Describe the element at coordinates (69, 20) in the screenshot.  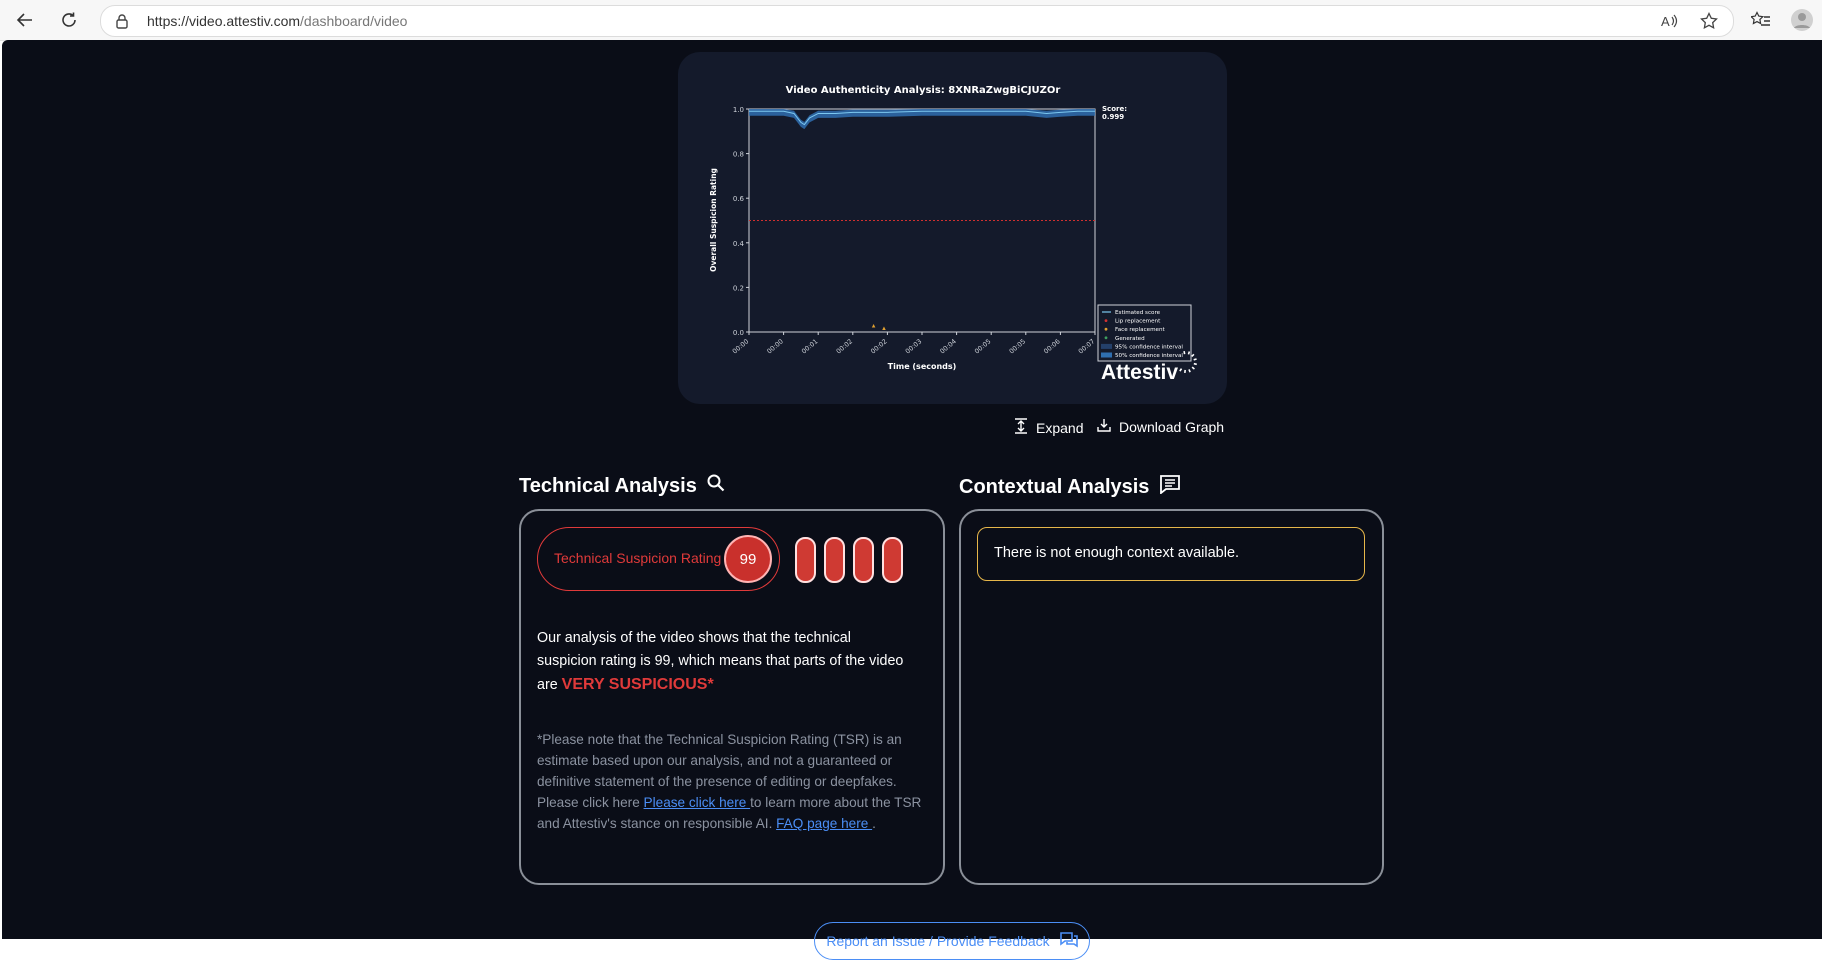
I see `reload-icon` at that location.